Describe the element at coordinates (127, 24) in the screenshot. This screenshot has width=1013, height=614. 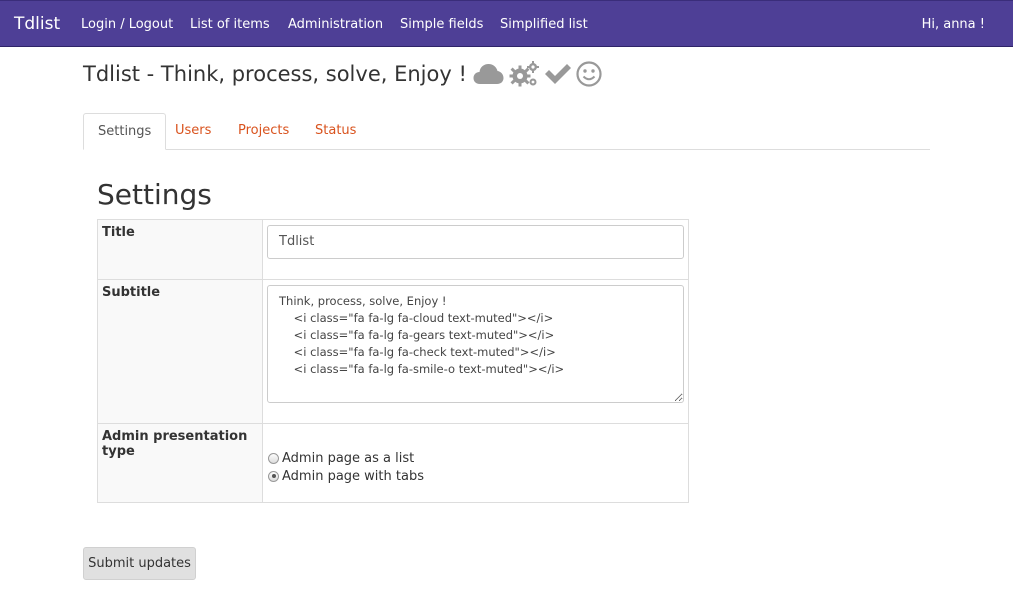
I see `nav-login-logout: Login / Logout` at that location.